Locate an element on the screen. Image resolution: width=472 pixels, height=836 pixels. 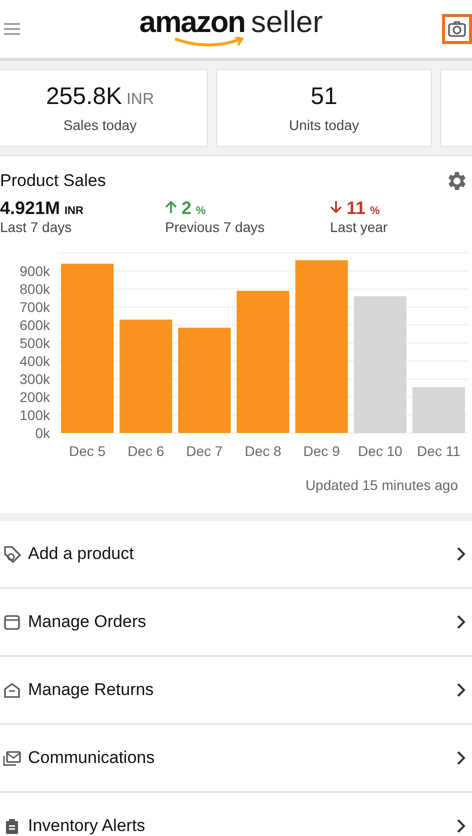
axis-label: 300k is located at coordinates (35, 379).